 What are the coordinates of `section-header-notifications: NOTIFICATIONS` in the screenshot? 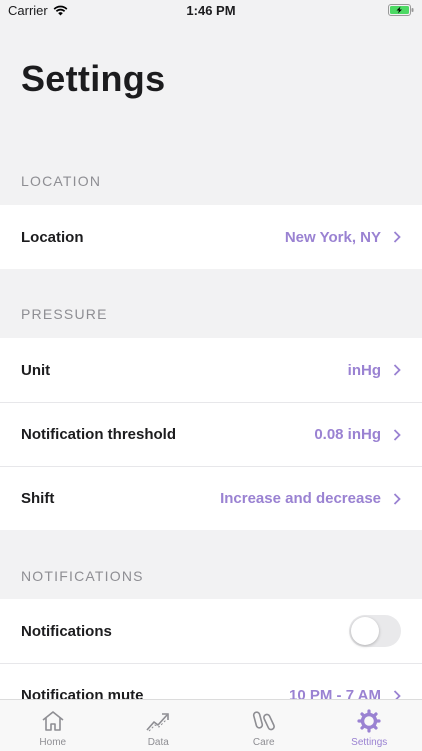 It's located at (82, 576).